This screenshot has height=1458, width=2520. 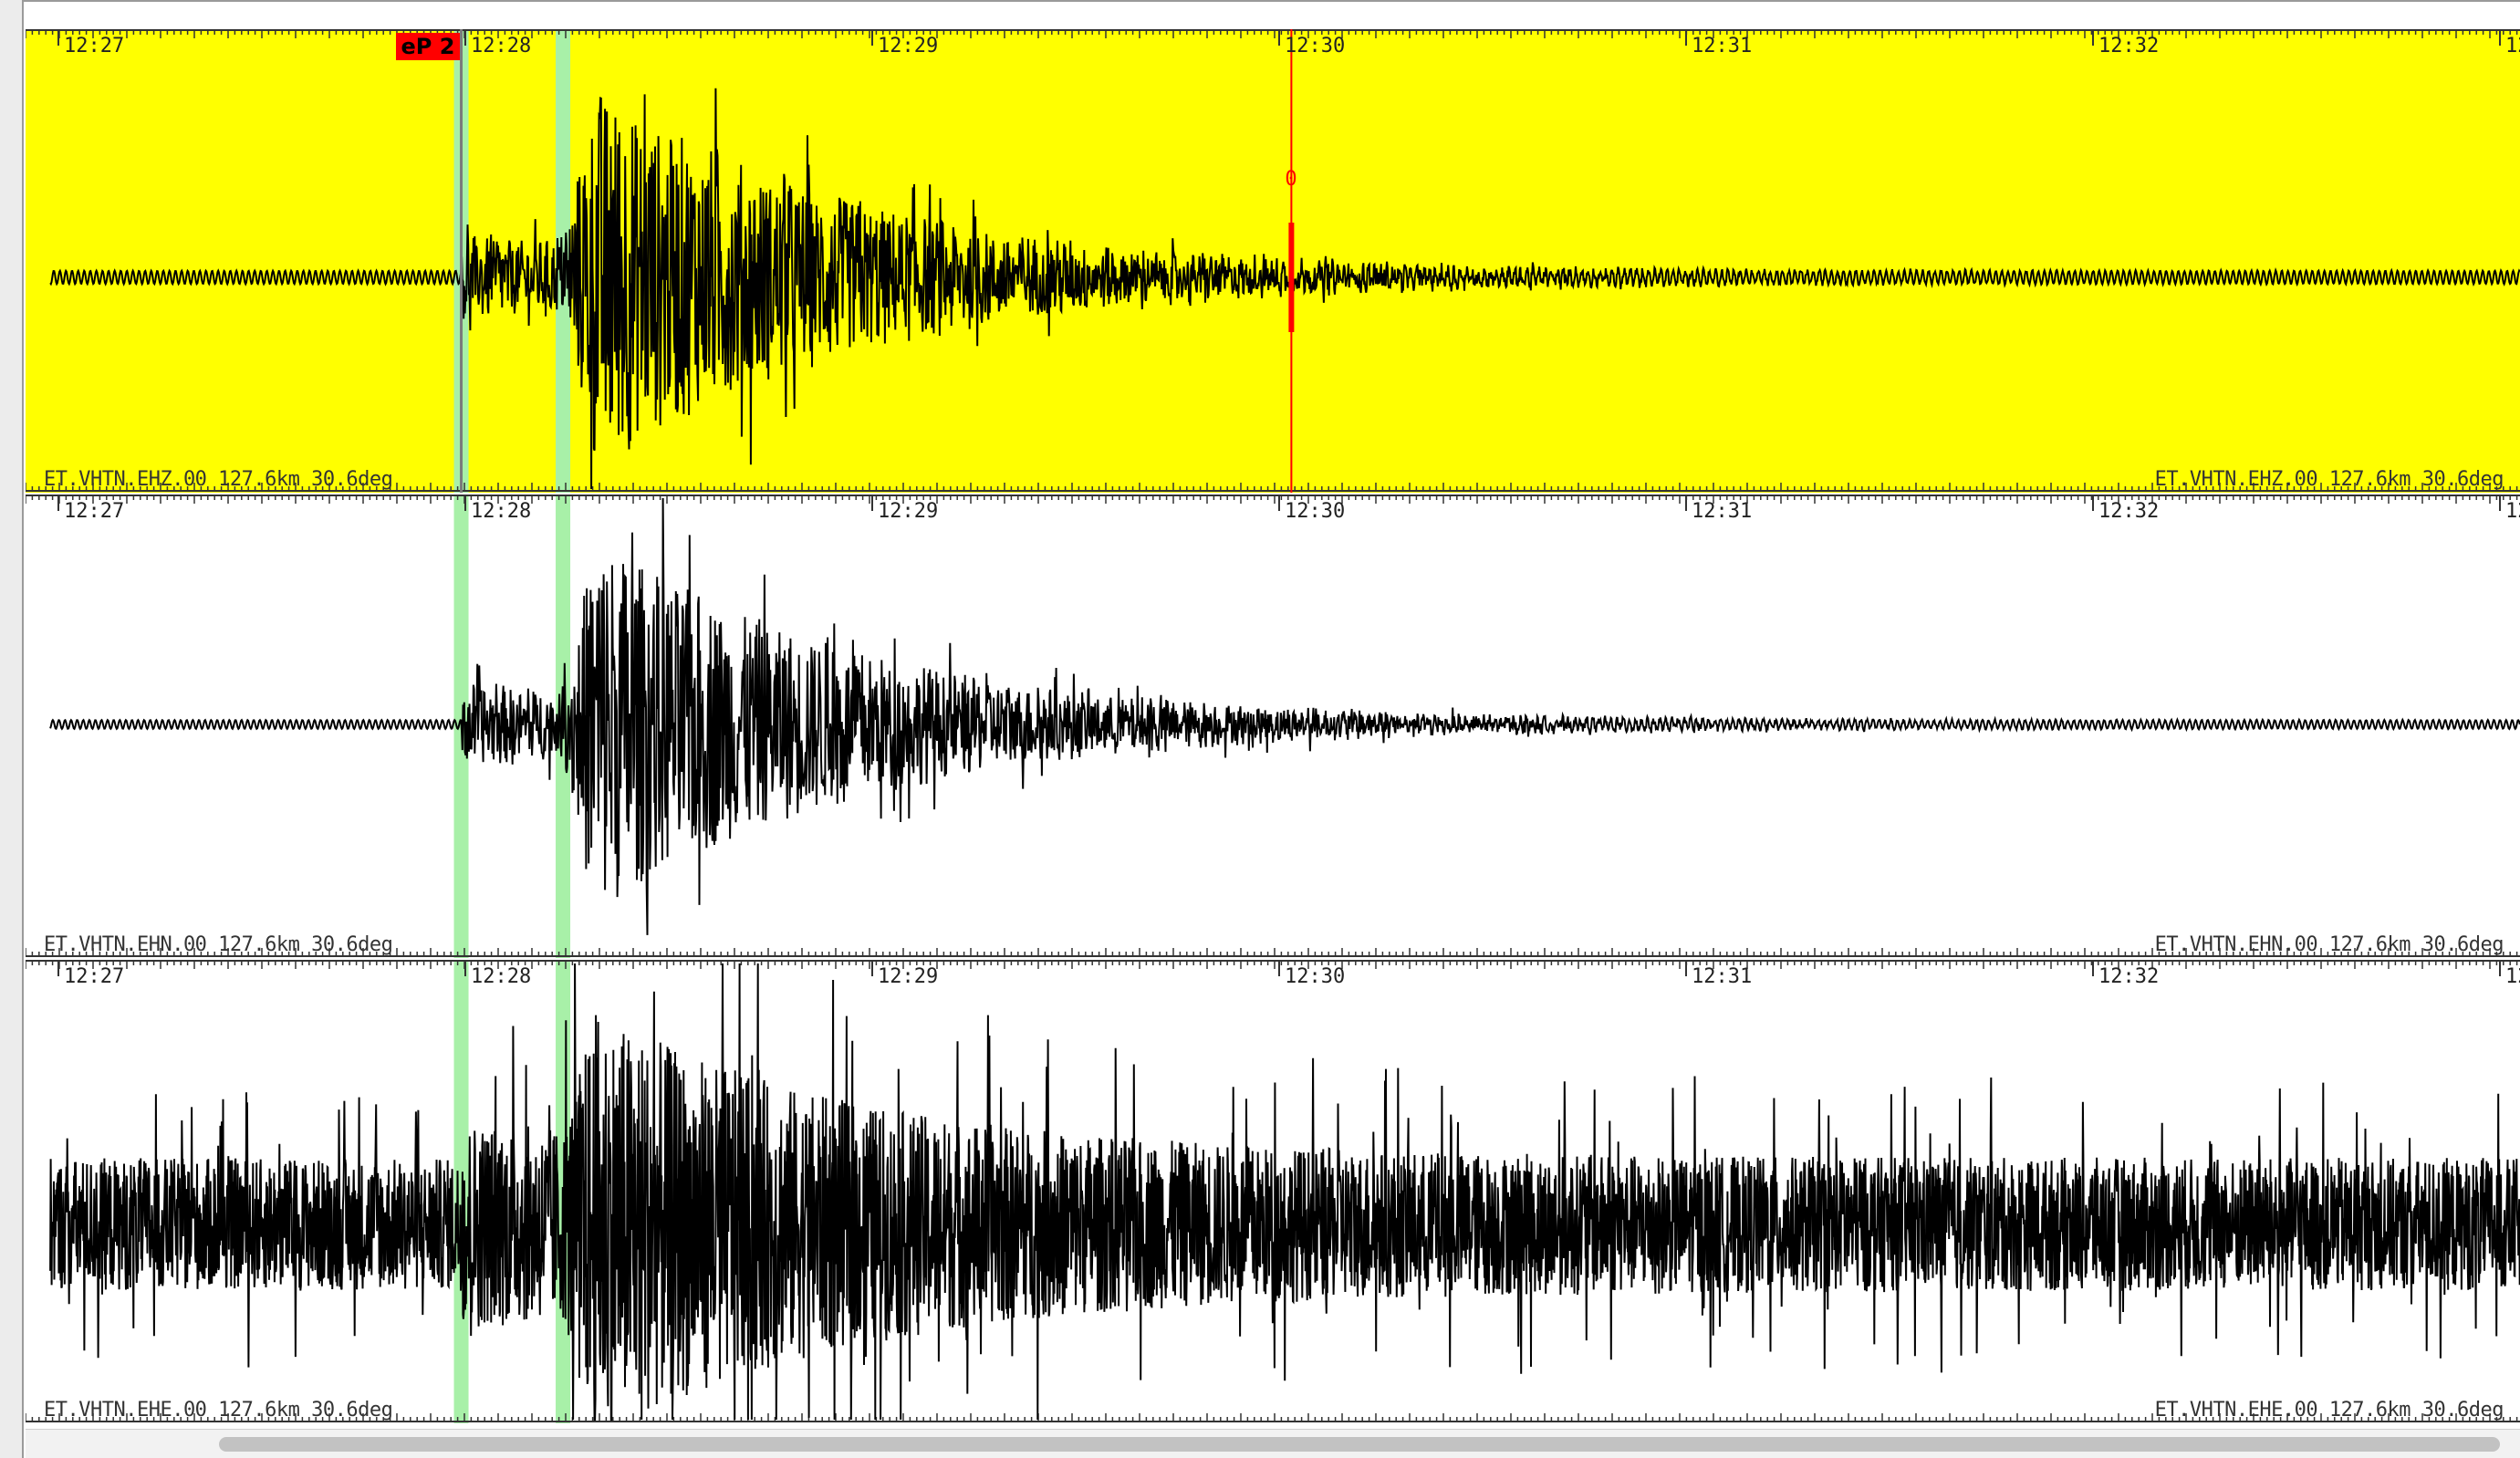 I want to click on channel-label-ehe-right: ET.VHTN.EHE.00 127.6km 30.6deg, so click(x=2329, y=1410).